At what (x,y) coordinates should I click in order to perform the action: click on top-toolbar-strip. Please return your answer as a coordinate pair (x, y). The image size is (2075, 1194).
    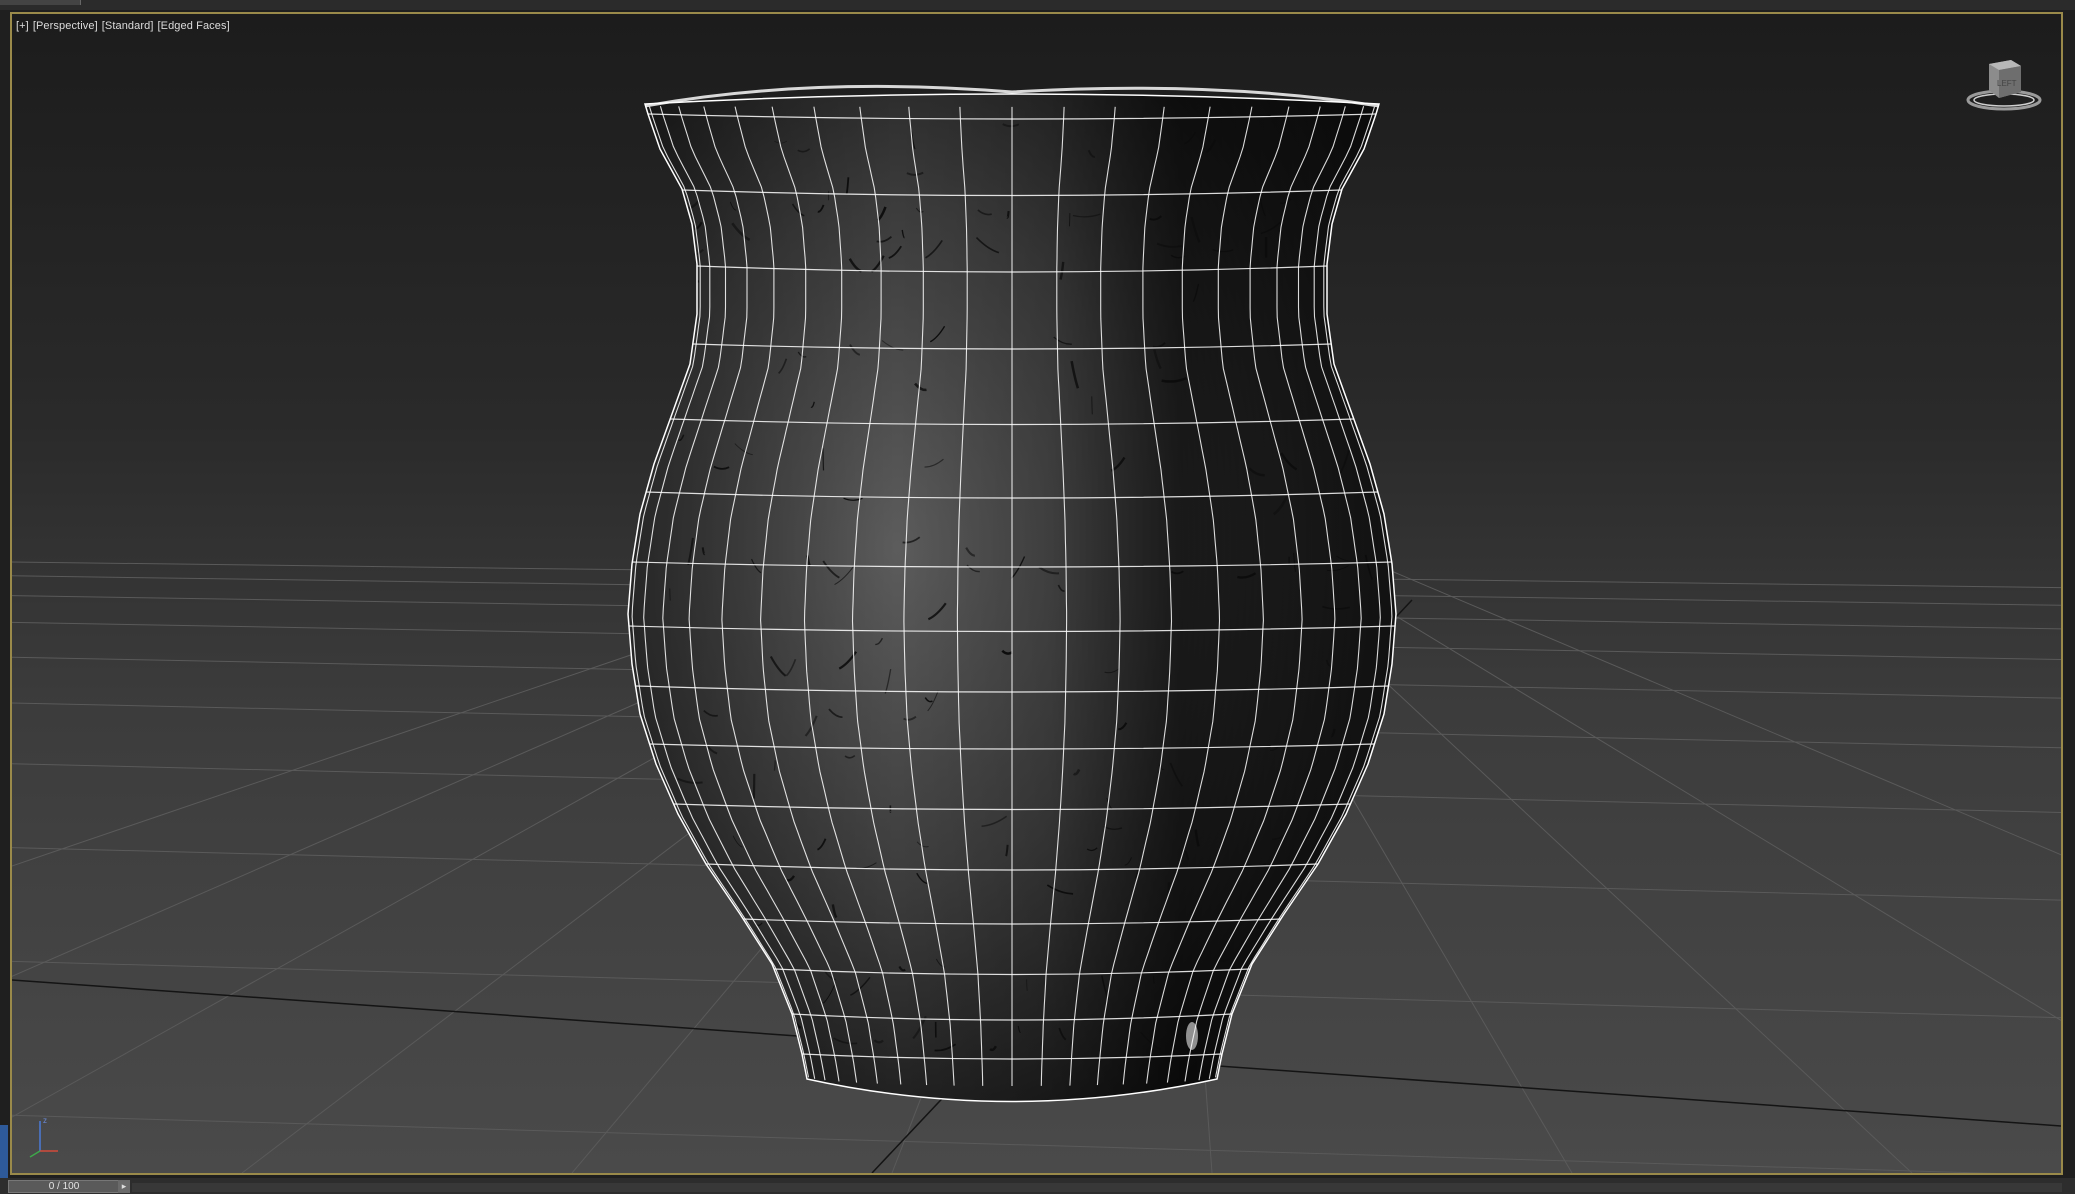
    Looking at the image, I should click on (1037, 5).